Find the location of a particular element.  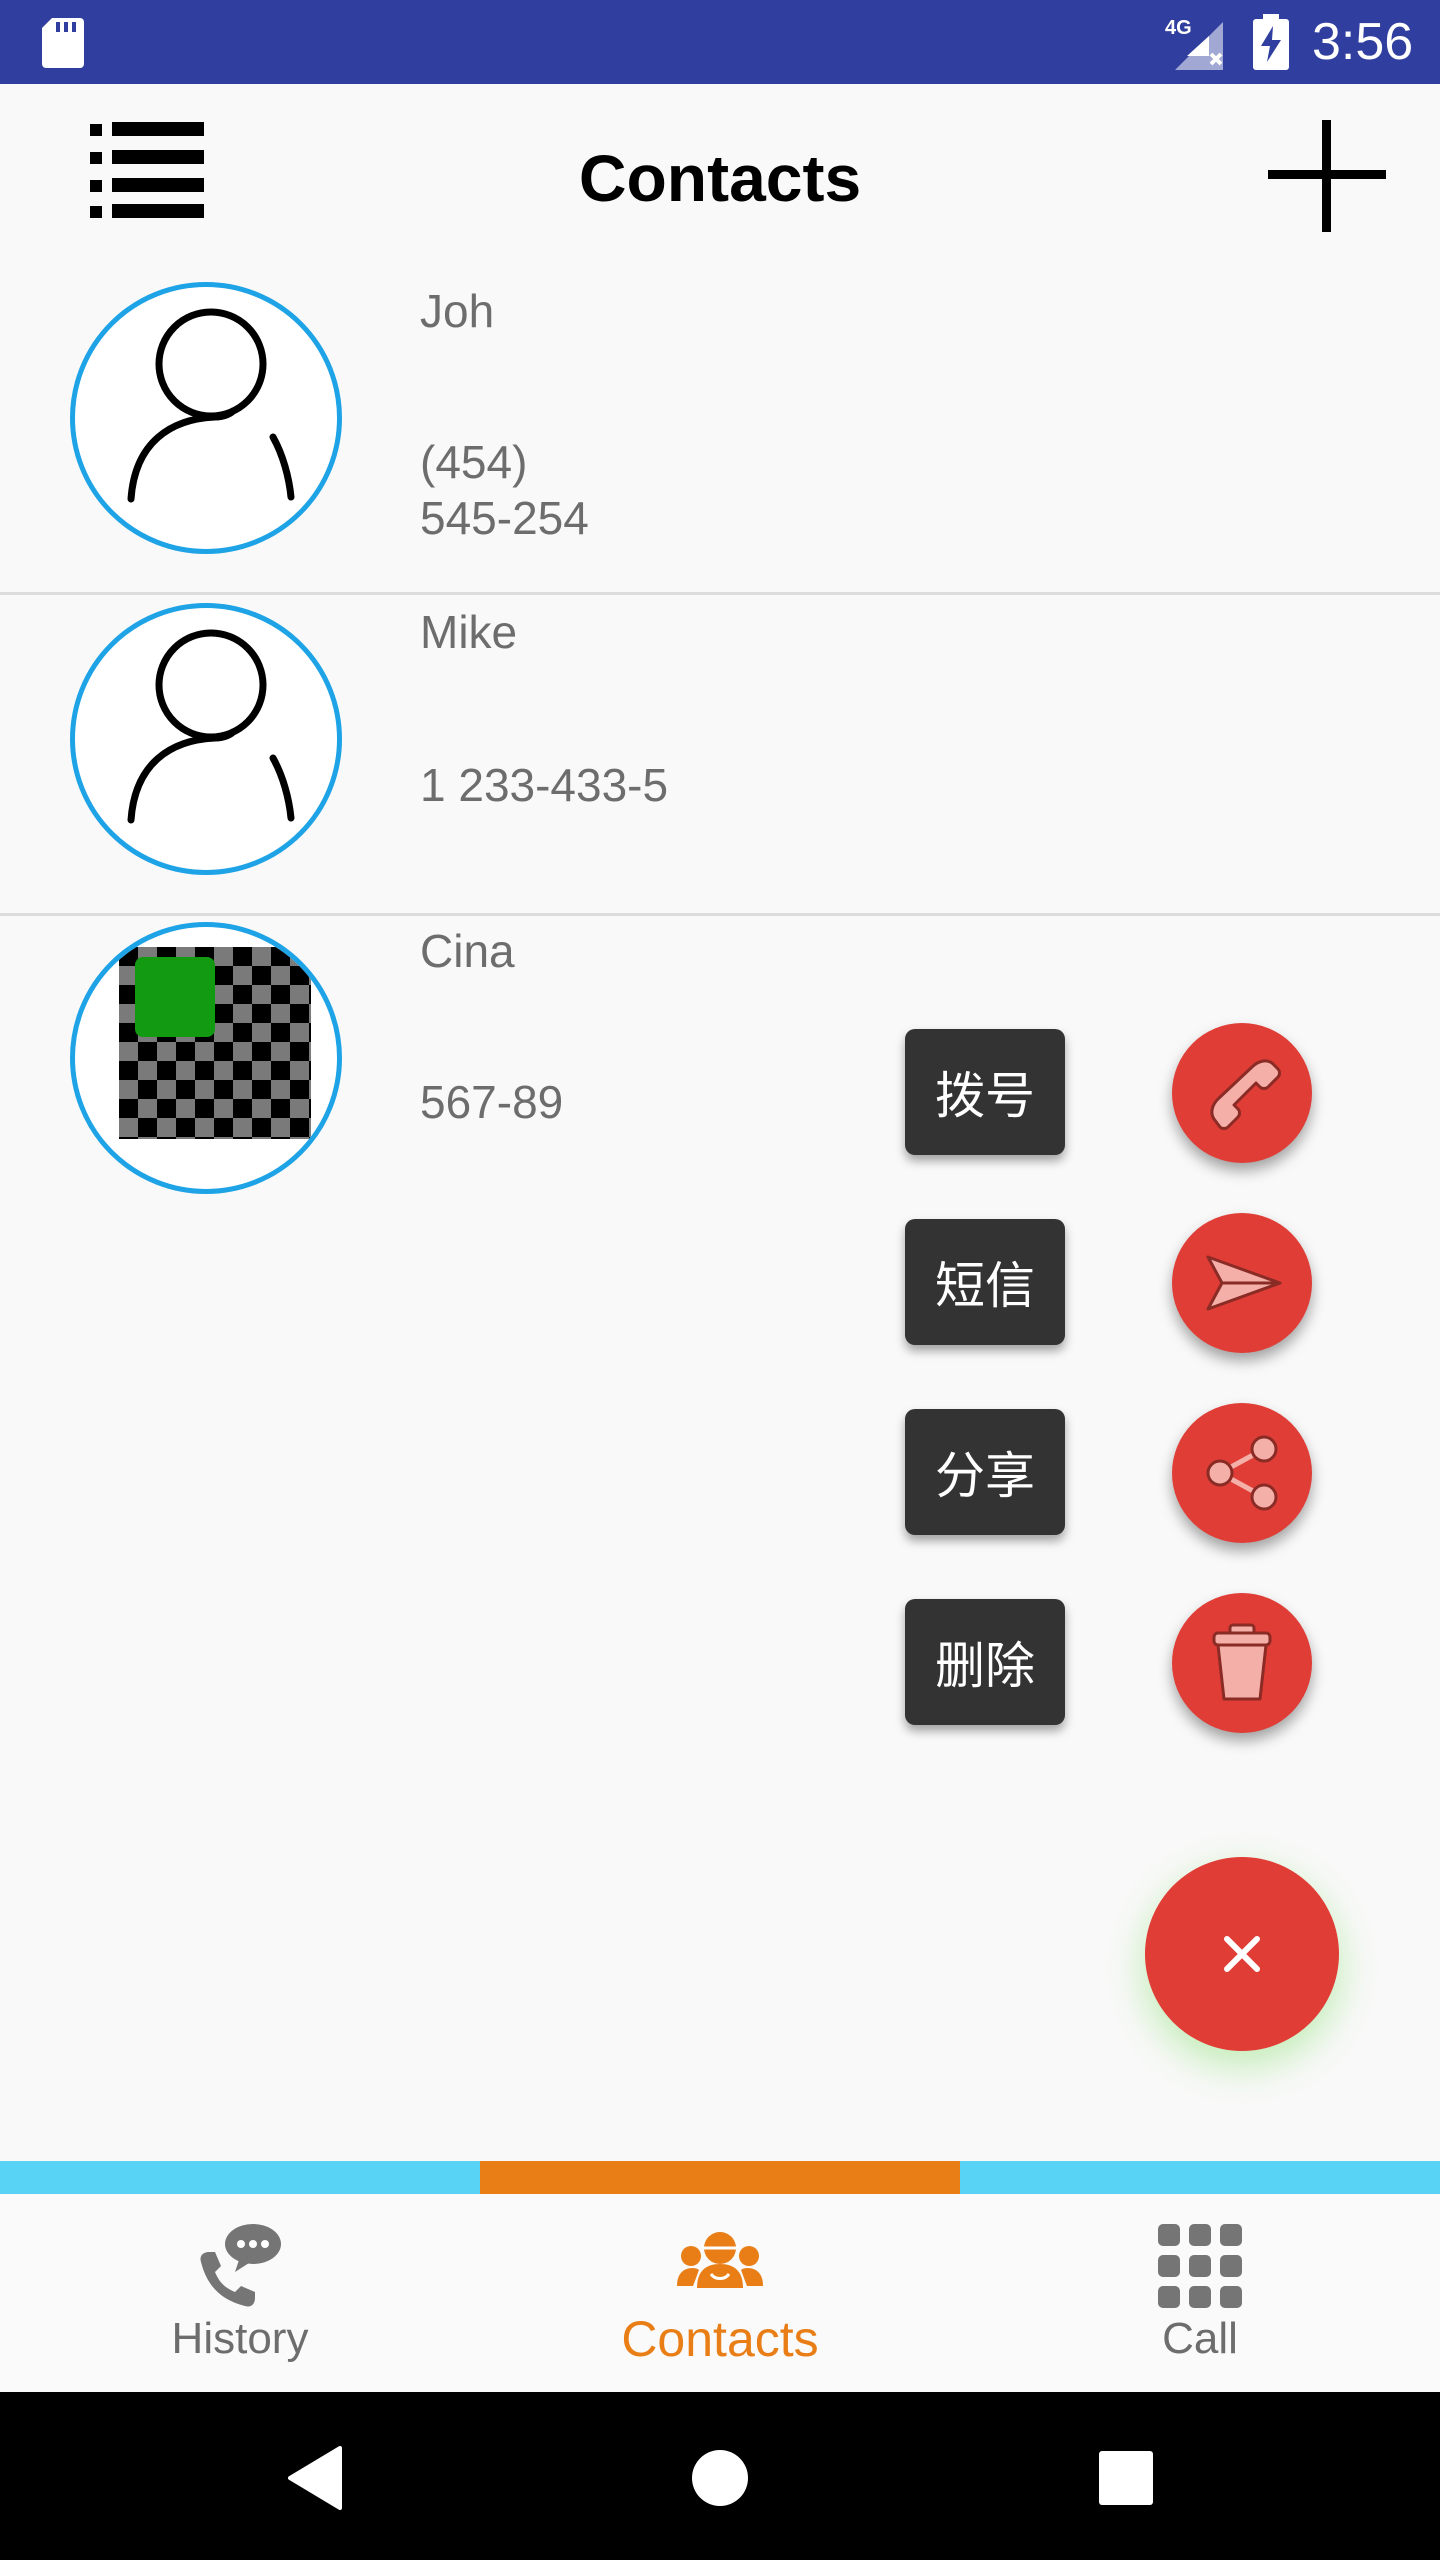

network-label: 4G is located at coordinates (1178, 28).